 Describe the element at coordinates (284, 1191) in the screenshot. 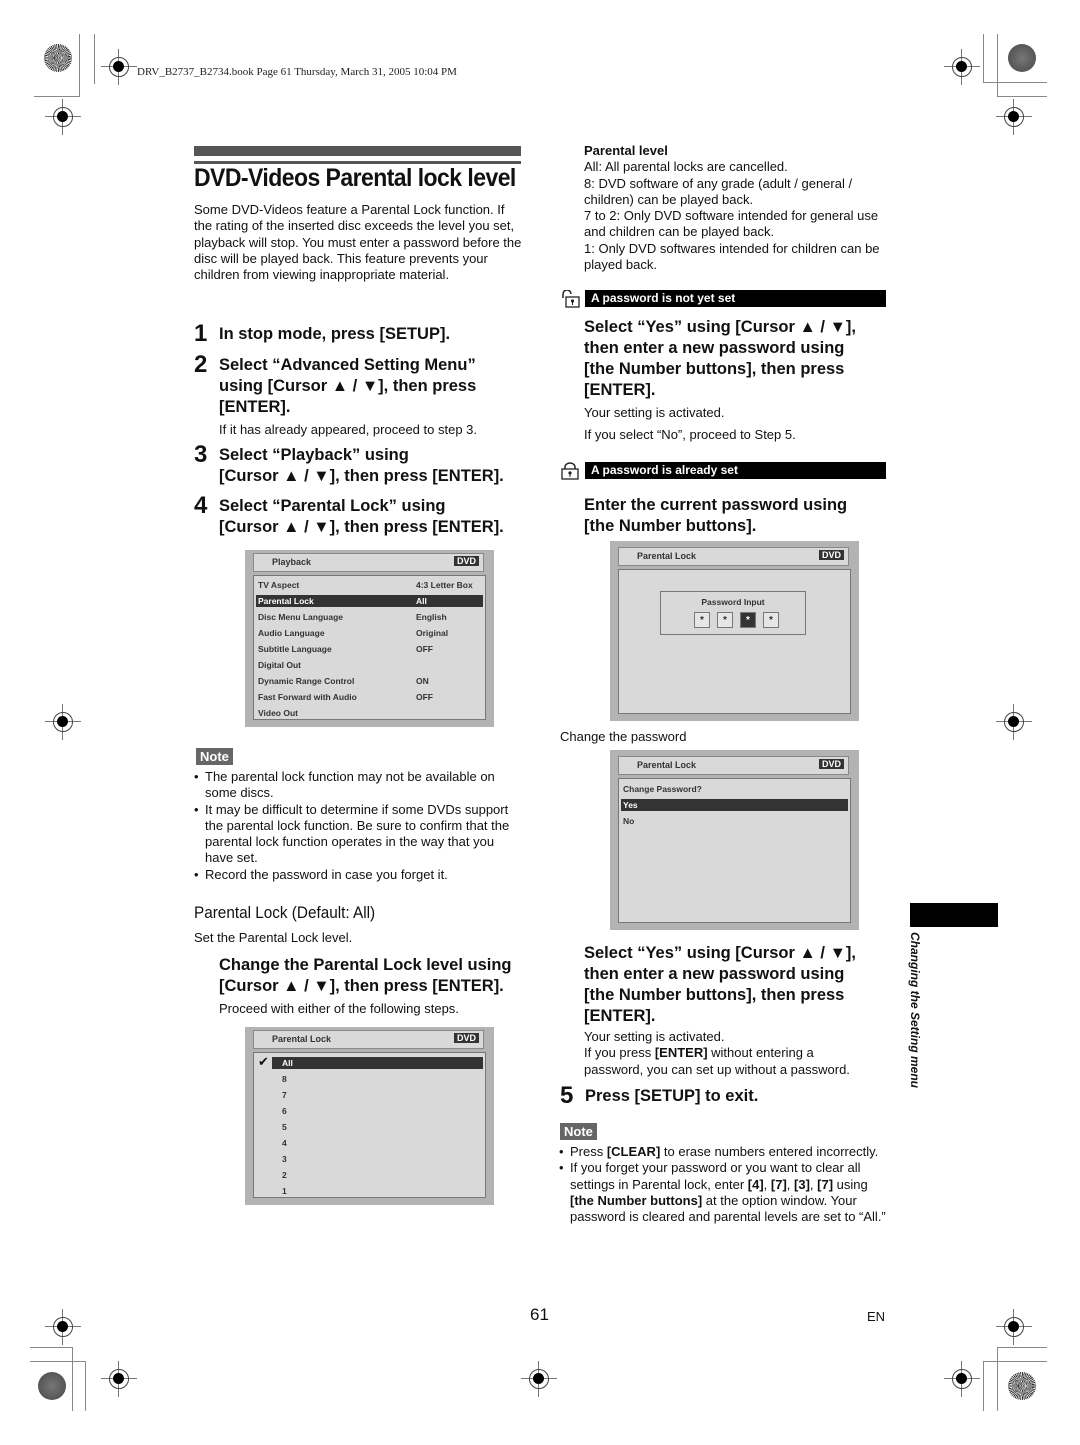

I see `level-label: 1` at that location.